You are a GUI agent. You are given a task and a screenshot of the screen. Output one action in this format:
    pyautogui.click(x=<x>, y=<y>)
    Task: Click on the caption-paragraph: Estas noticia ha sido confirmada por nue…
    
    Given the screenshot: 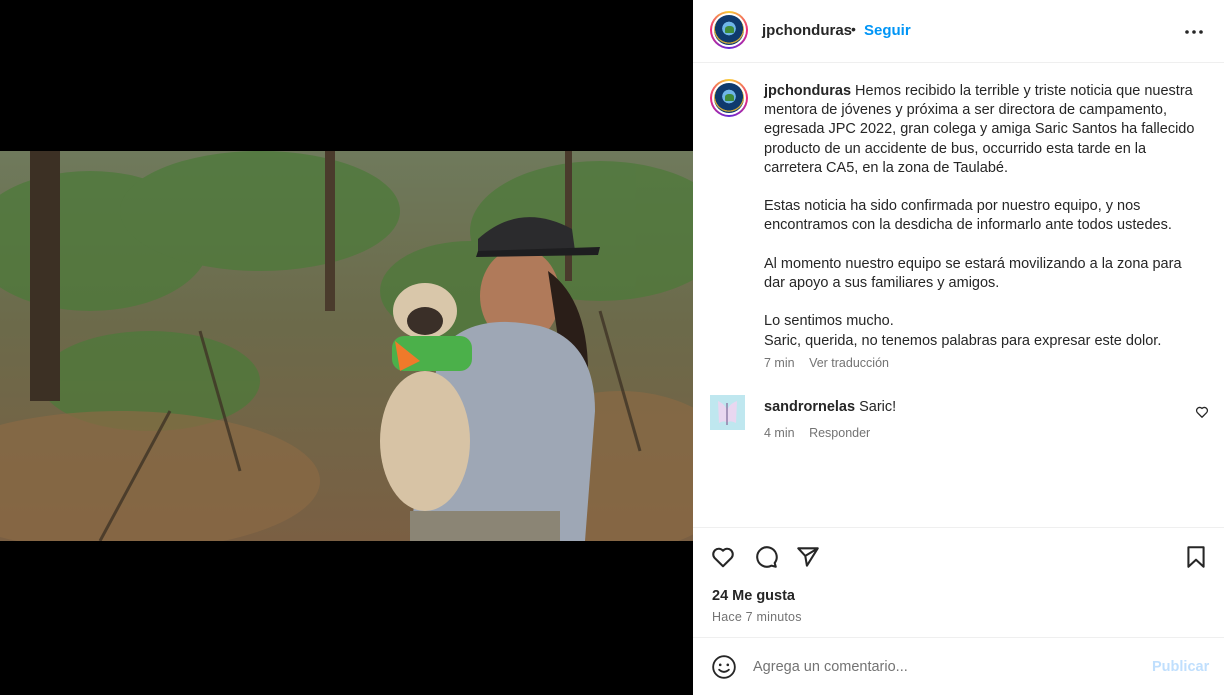 What is the action you would take?
    pyautogui.click(x=968, y=216)
    